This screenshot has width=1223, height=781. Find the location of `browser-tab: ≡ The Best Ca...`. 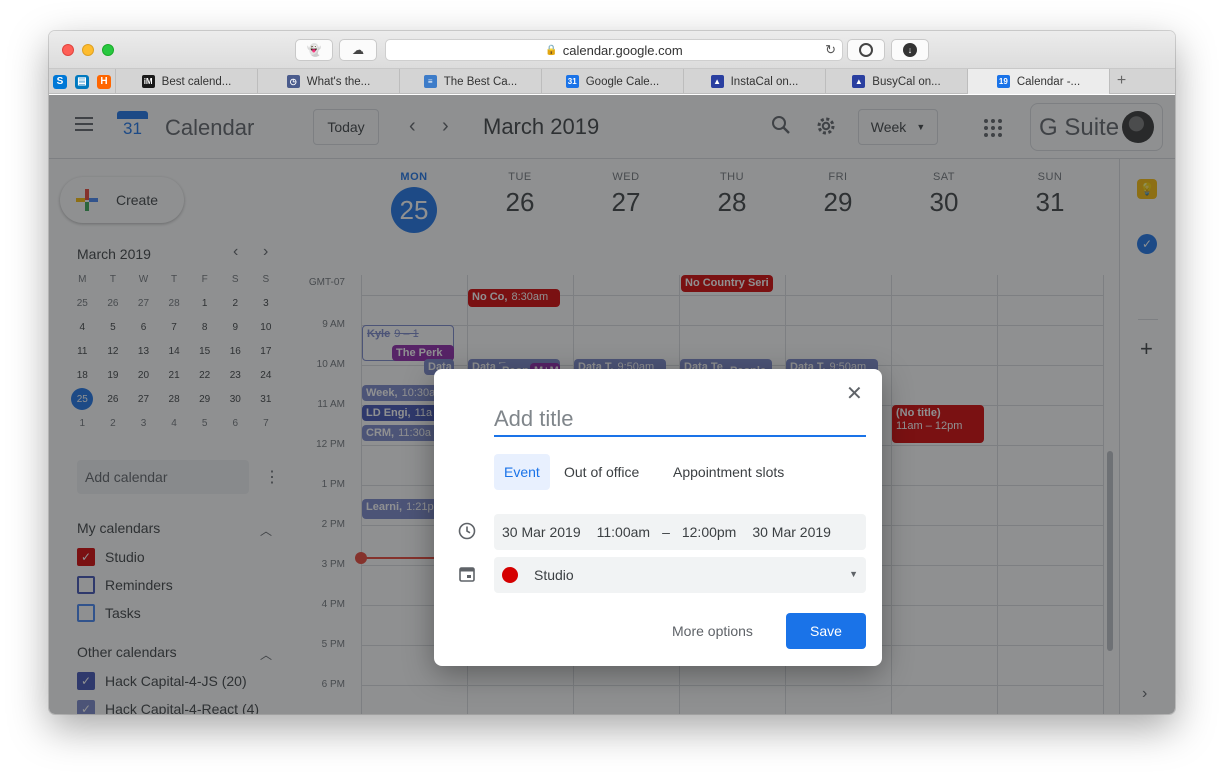

browser-tab: ≡ The Best Ca... is located at coordinates (470, 81).